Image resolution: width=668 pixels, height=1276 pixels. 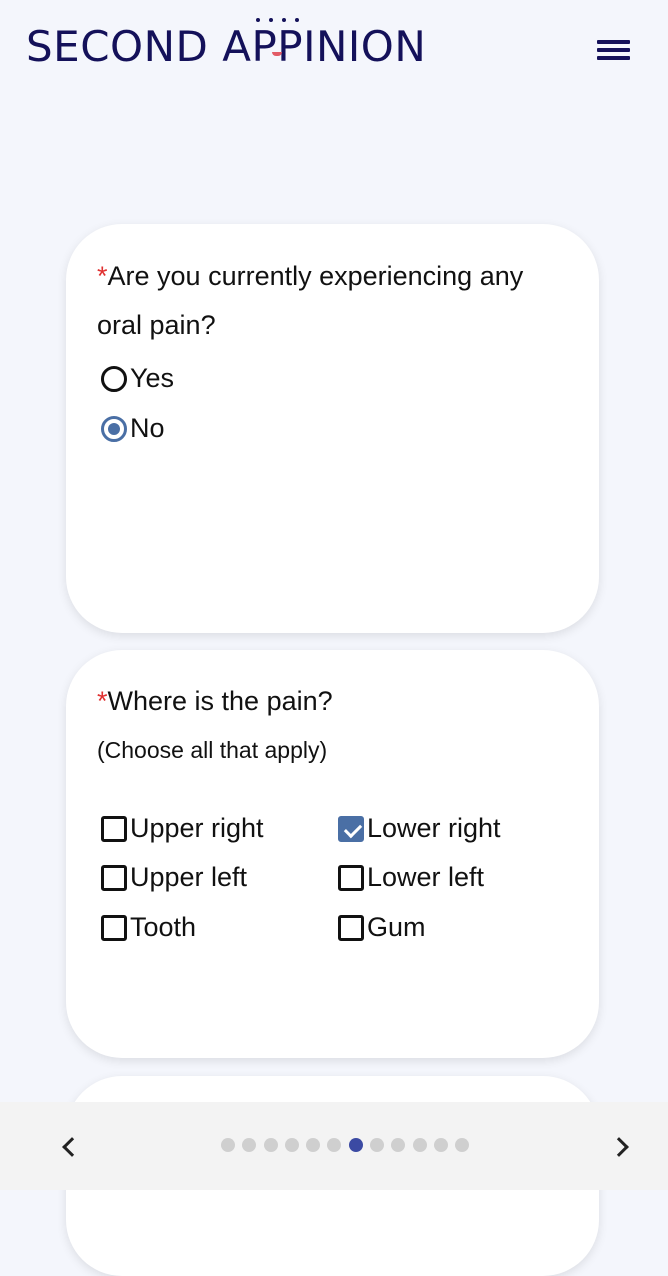 I want to click on checkbox-label: Tooth, so click(x=163, y=927).